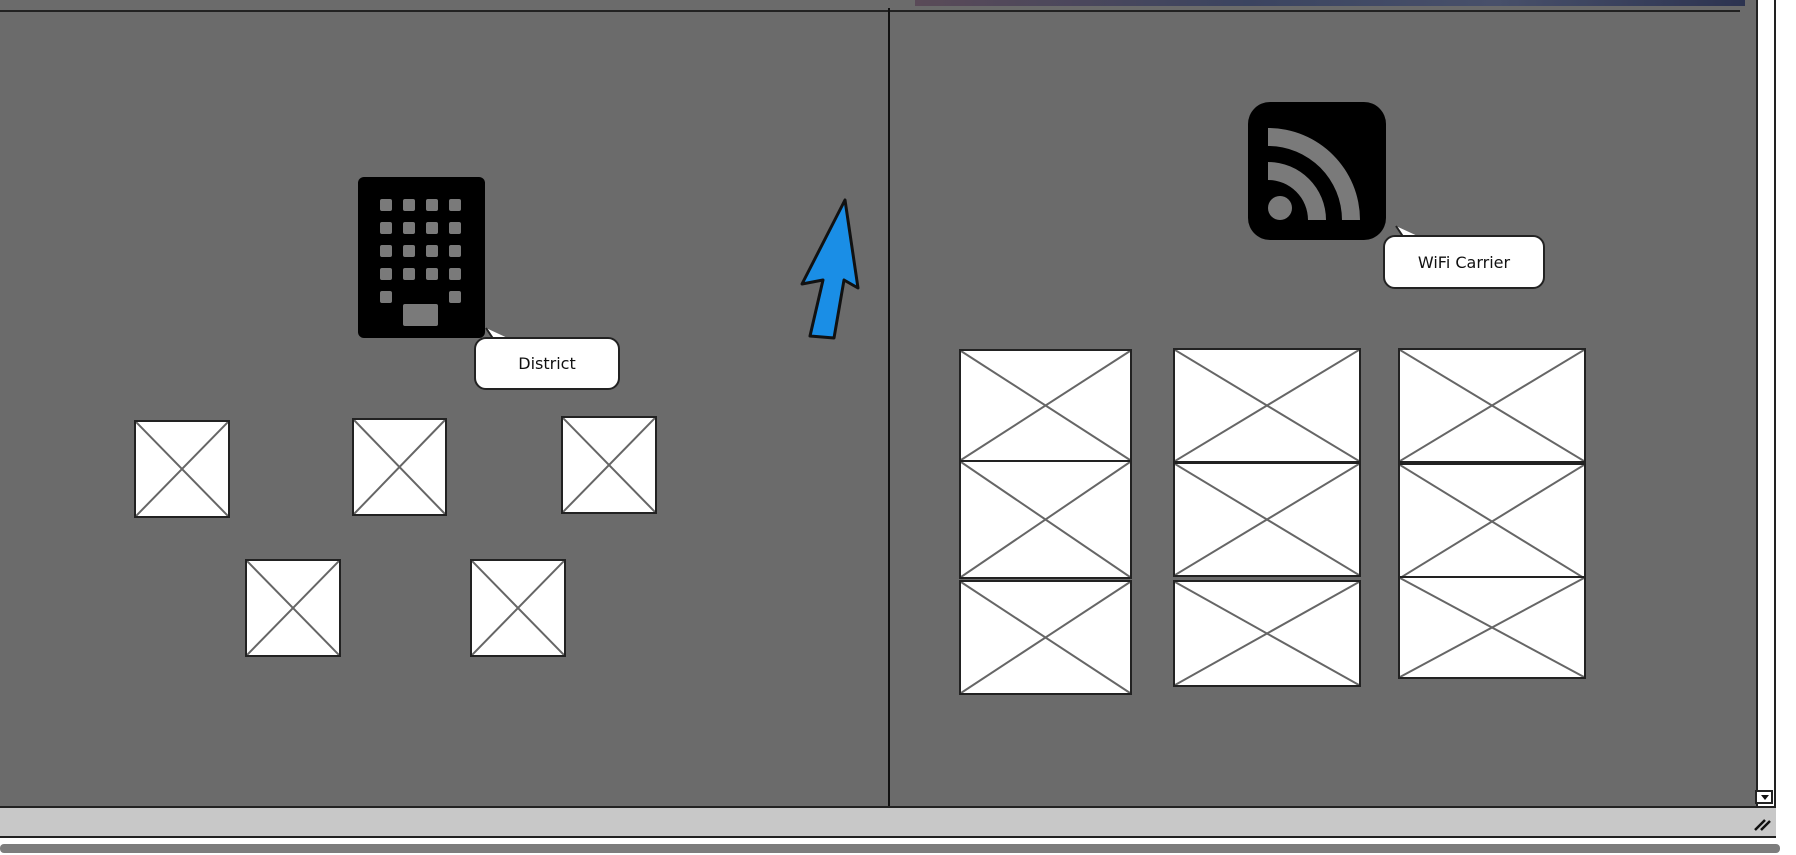  What do you see at coordinates (1762, 823) in the screenshot?
I see `resize-grip-icon` at bounding box center [1762, 823].